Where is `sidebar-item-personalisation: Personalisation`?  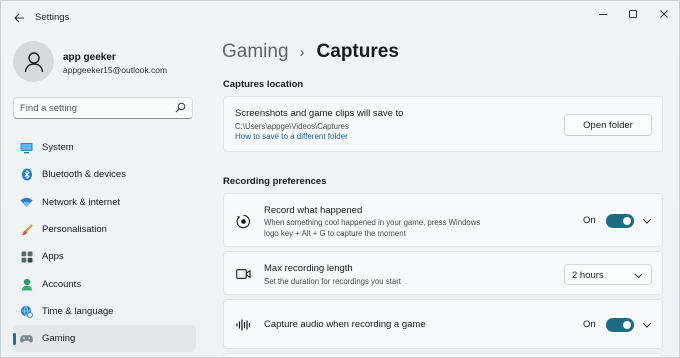 sidebar-item-personalisation: Personalisation is located at coordinates (104, 229).